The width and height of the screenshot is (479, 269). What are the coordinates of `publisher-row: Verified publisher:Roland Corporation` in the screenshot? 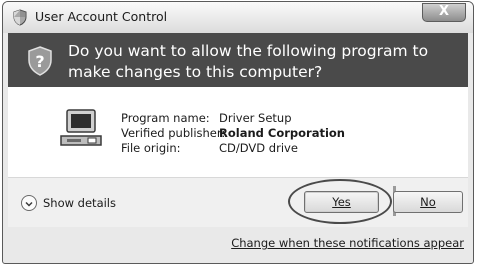 It's located at (233, 133).